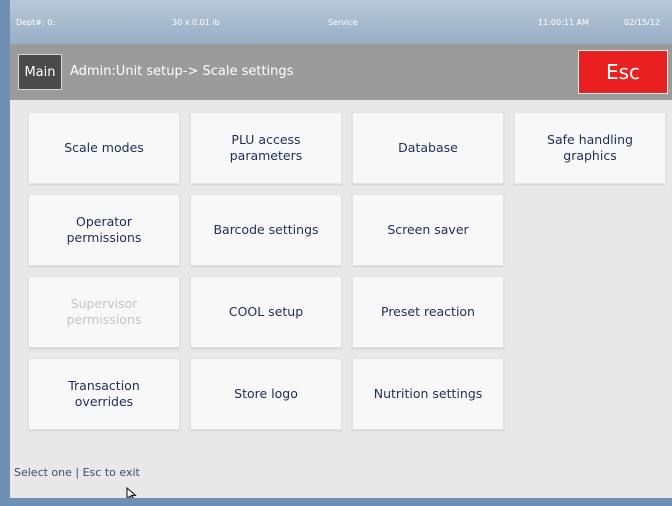 The width and height of the screenshot is (672, 506). I want to click on window-bottom-border, so click(336, 502).